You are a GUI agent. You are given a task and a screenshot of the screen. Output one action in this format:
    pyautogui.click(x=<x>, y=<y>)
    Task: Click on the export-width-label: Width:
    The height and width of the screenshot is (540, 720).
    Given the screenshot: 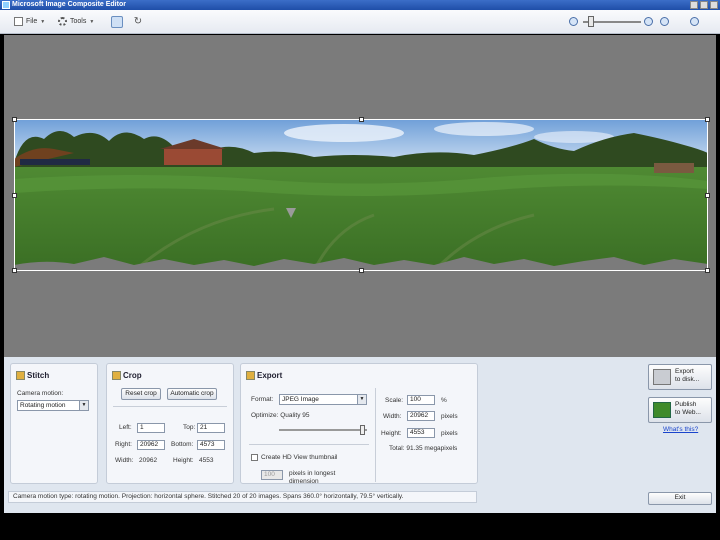 What is the action you would take?
    pyautogui.click(x=392, y=416)
    